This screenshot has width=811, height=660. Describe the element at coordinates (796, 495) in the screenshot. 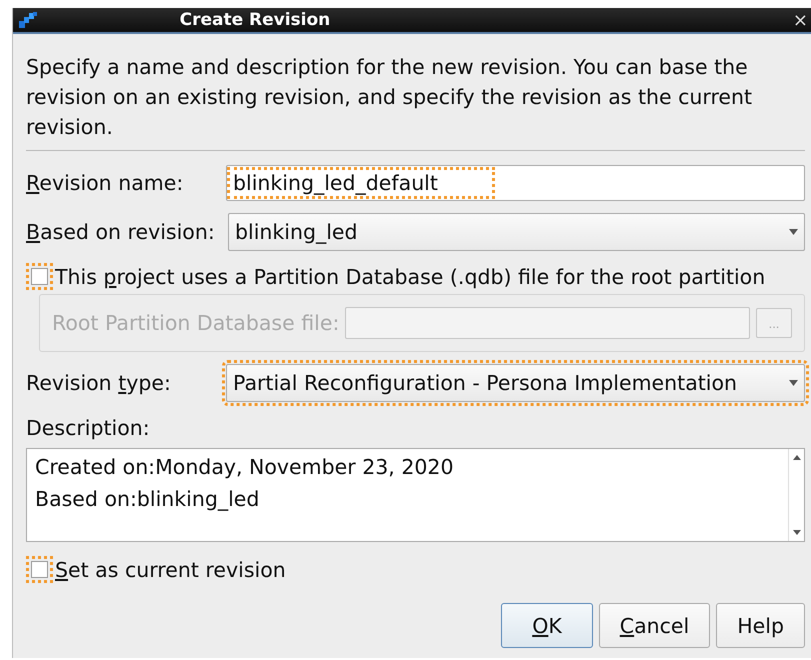

I see `scrollbar` at that location.